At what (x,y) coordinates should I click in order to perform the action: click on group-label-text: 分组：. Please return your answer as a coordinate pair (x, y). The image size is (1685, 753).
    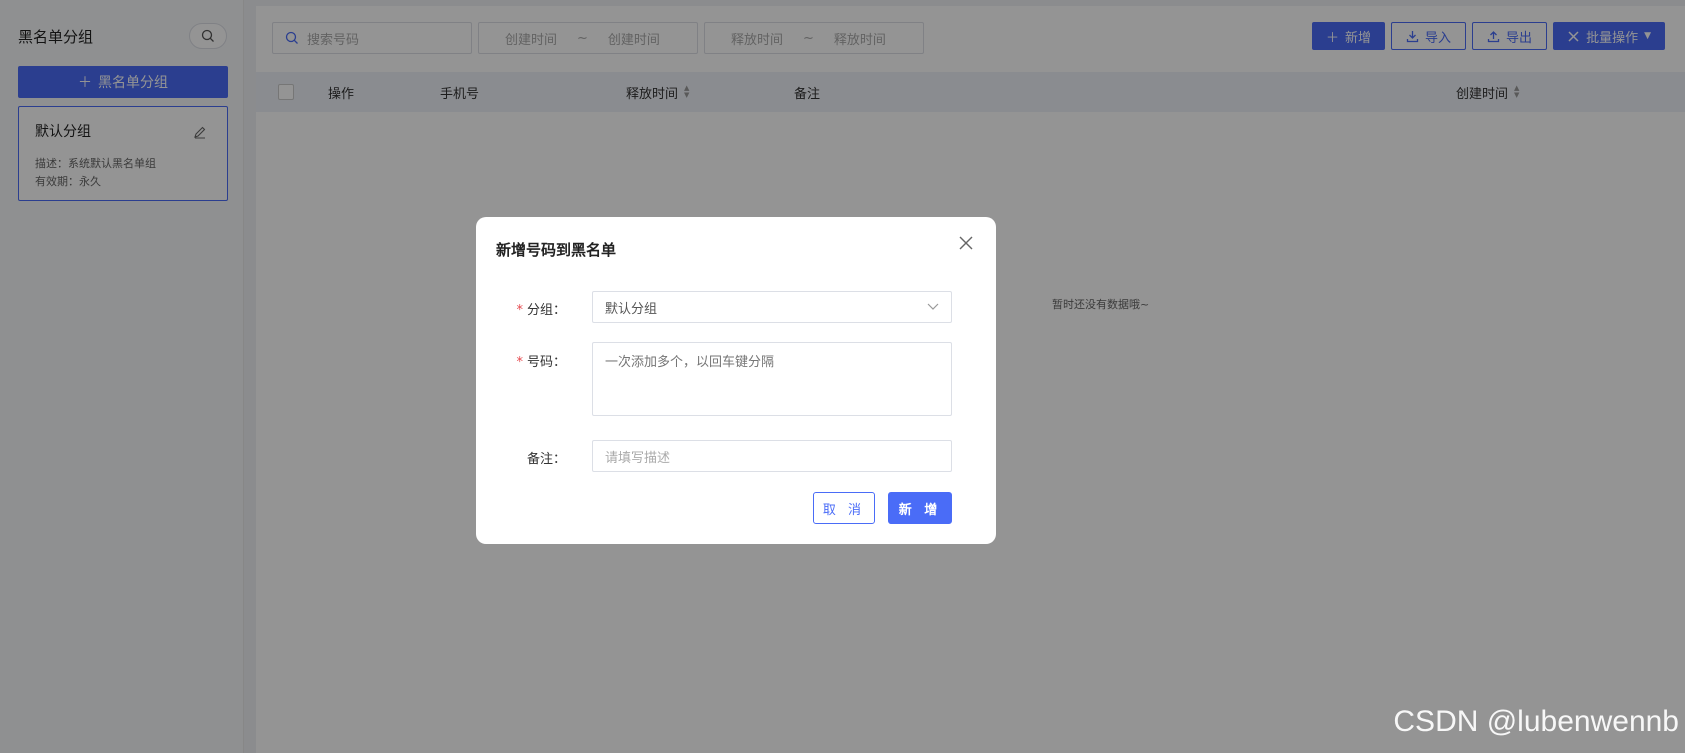
    Looking at the image, I should click on (546, 310).